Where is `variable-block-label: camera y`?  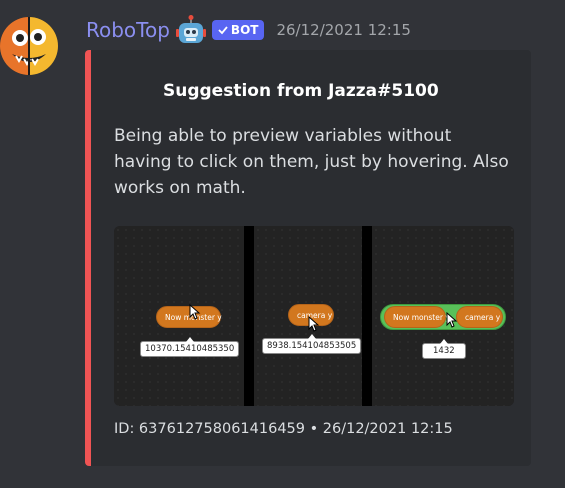 variable-block-label: camera y is located at coordinates (483, 317).